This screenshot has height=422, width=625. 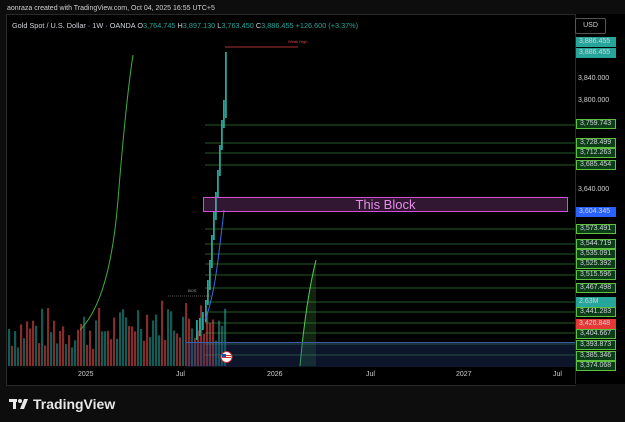 What do you see at coordinates (199, 25) in the screenshot?
I see `high-value: 3,897.130` at bounding box center [199, 25].